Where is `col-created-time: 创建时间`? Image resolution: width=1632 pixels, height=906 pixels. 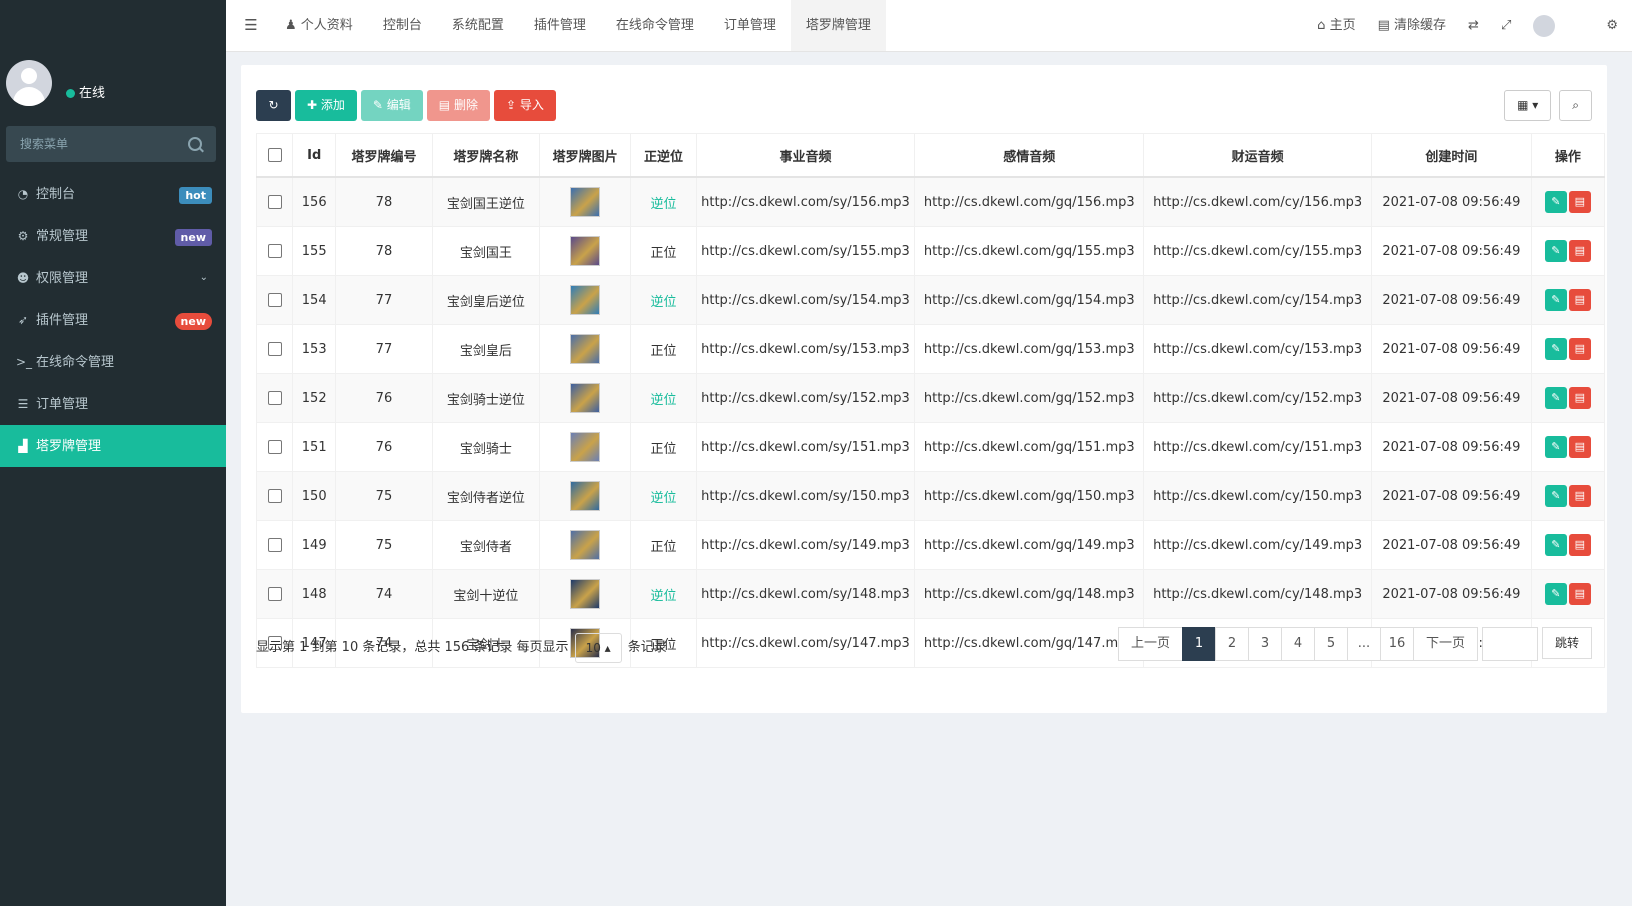 col-created-time: 创建时间 is located at coordinates (1451, 155).